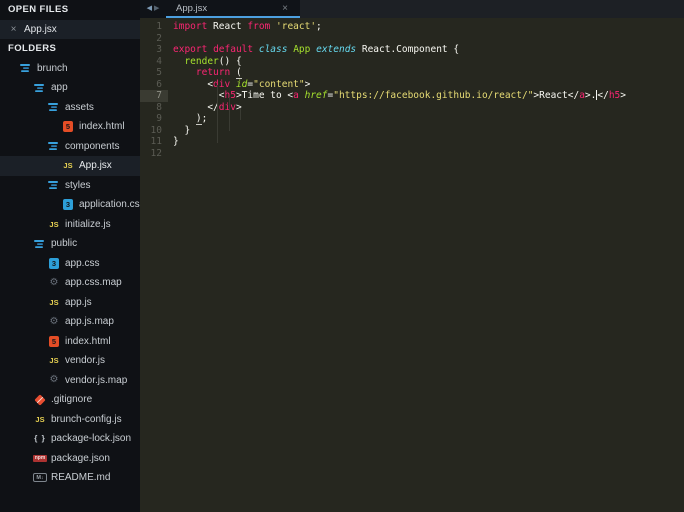  Describe the element at coordinates (92, 146) in the screenshot. I see `tree-item-label: components` at that location.